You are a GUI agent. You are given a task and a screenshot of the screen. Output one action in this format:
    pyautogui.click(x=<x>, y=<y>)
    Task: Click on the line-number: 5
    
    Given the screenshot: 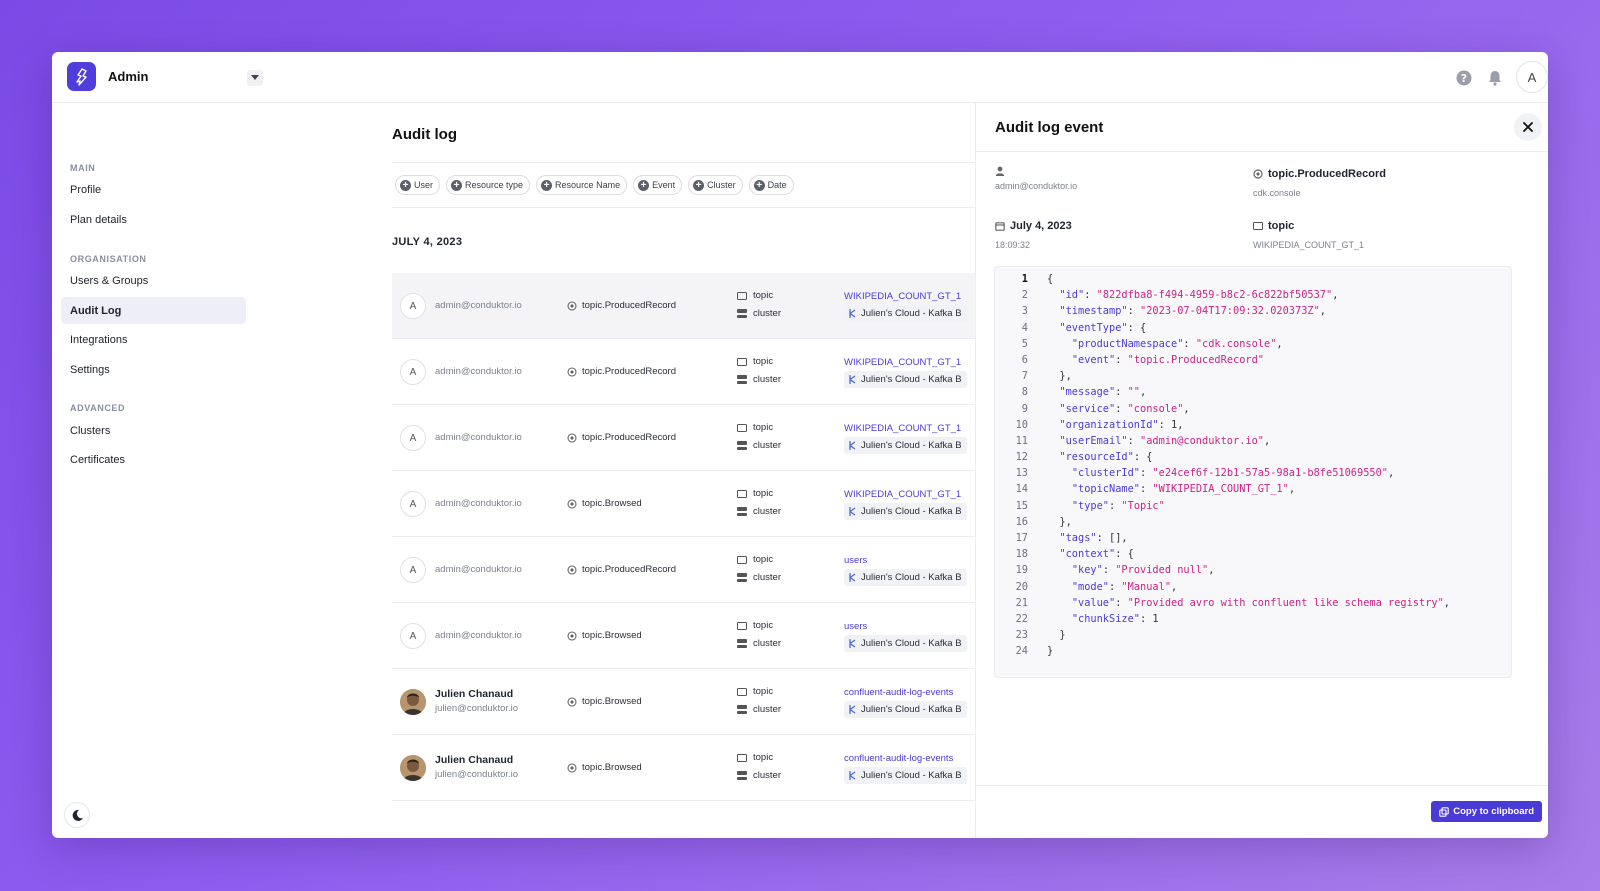 What is the action you would take?
    pyautogui.click(x=1024, y=343)
    